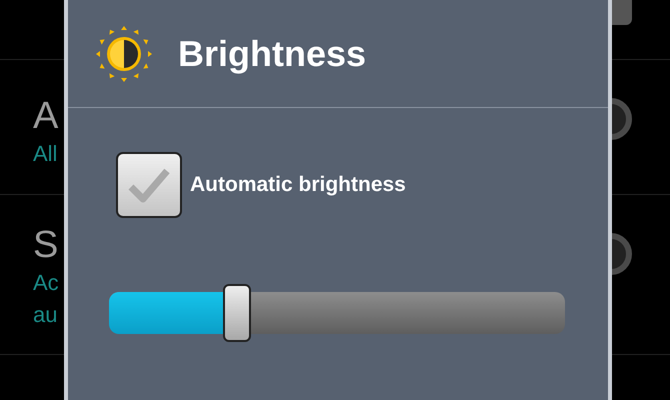 The width and height of the screenshot is (670, 400). Describe the element at coordinates (149, 185) in the screenshot. I see `checkbox` at that location.